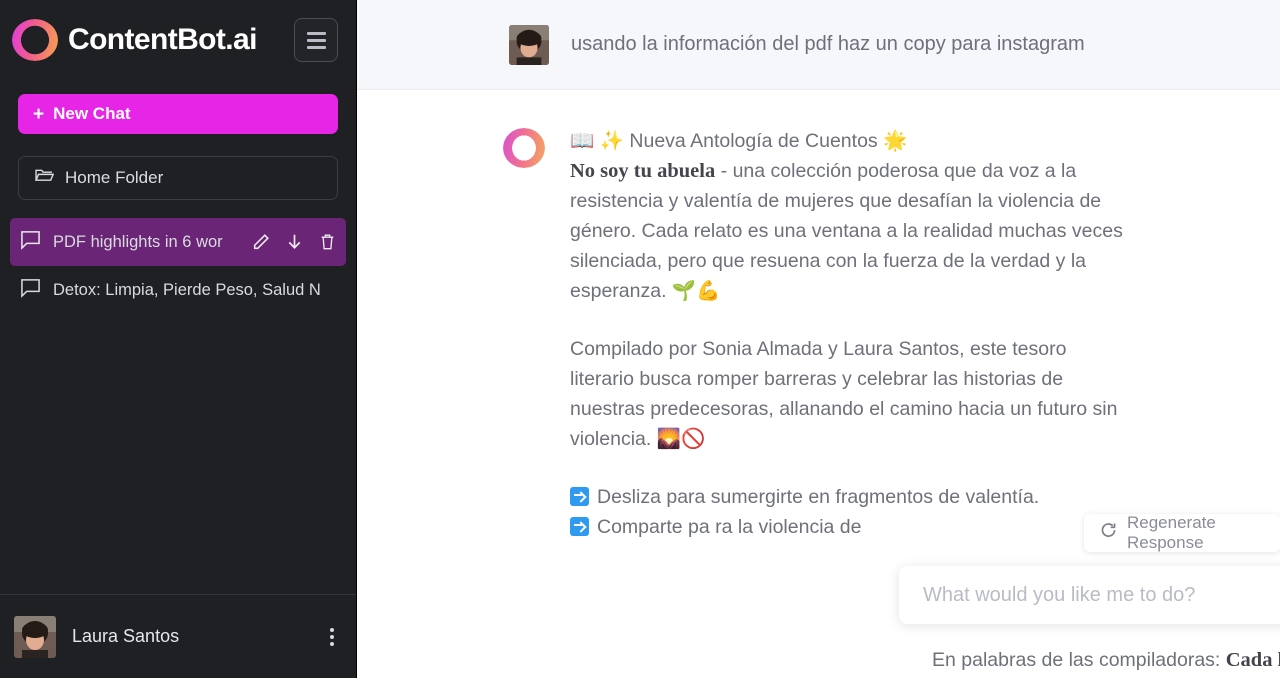 The image size is (1280, 678). What do you see at coordinates (1252, 660) in the screenshot?
I see `tail-bold: Cada letra en estas` at bounding box center [1252, 660].